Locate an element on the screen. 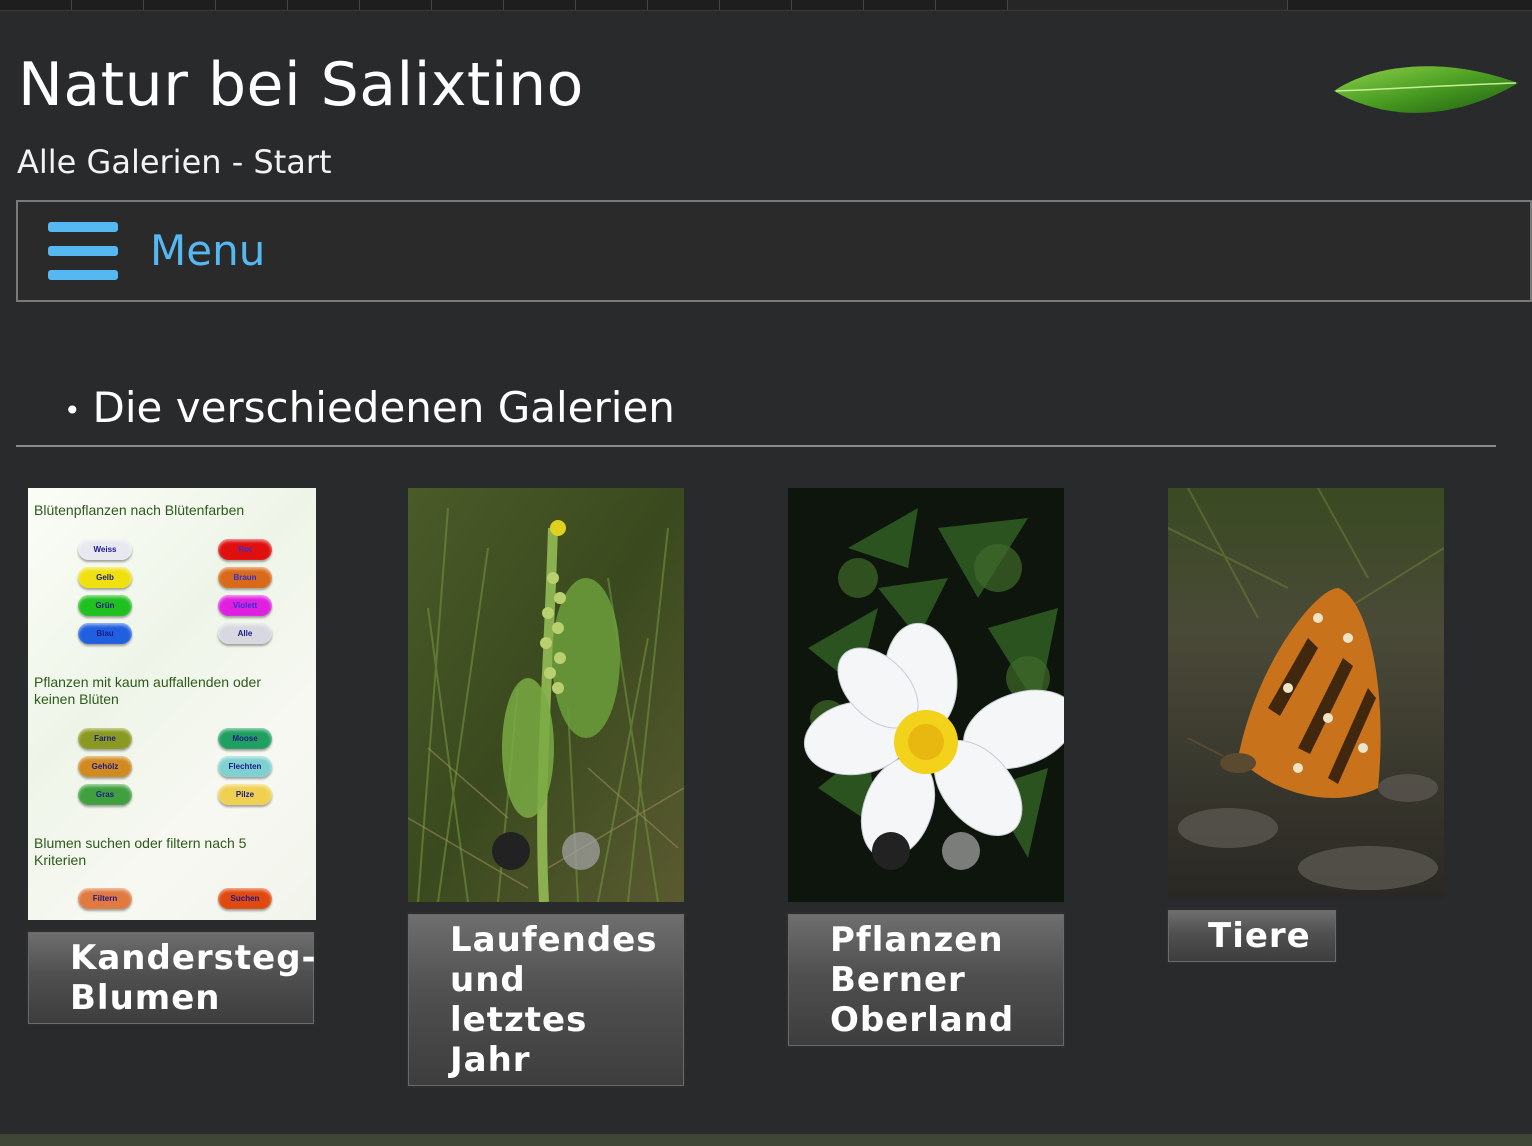 This screenshot has height=1146, width=1532. gallery-button-berner-oberland: Pflanzen Berner Oberland is located at coordinates (926, 980).